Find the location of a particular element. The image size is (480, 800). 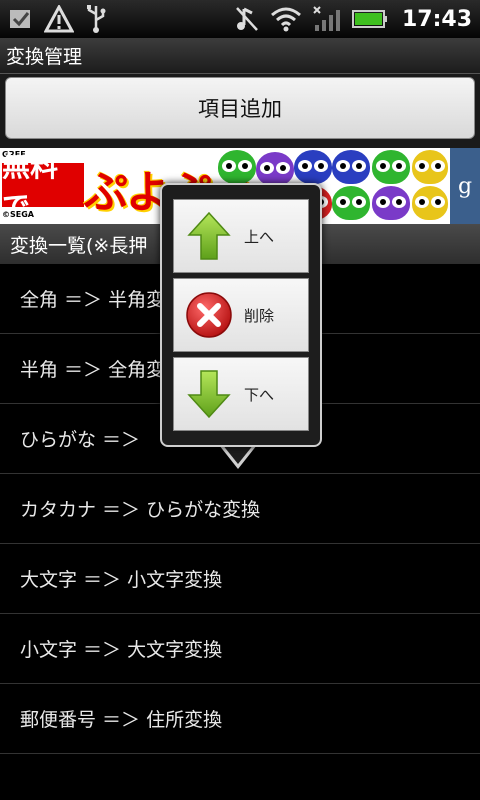

battery-icon is located at coordinates (369, 19).